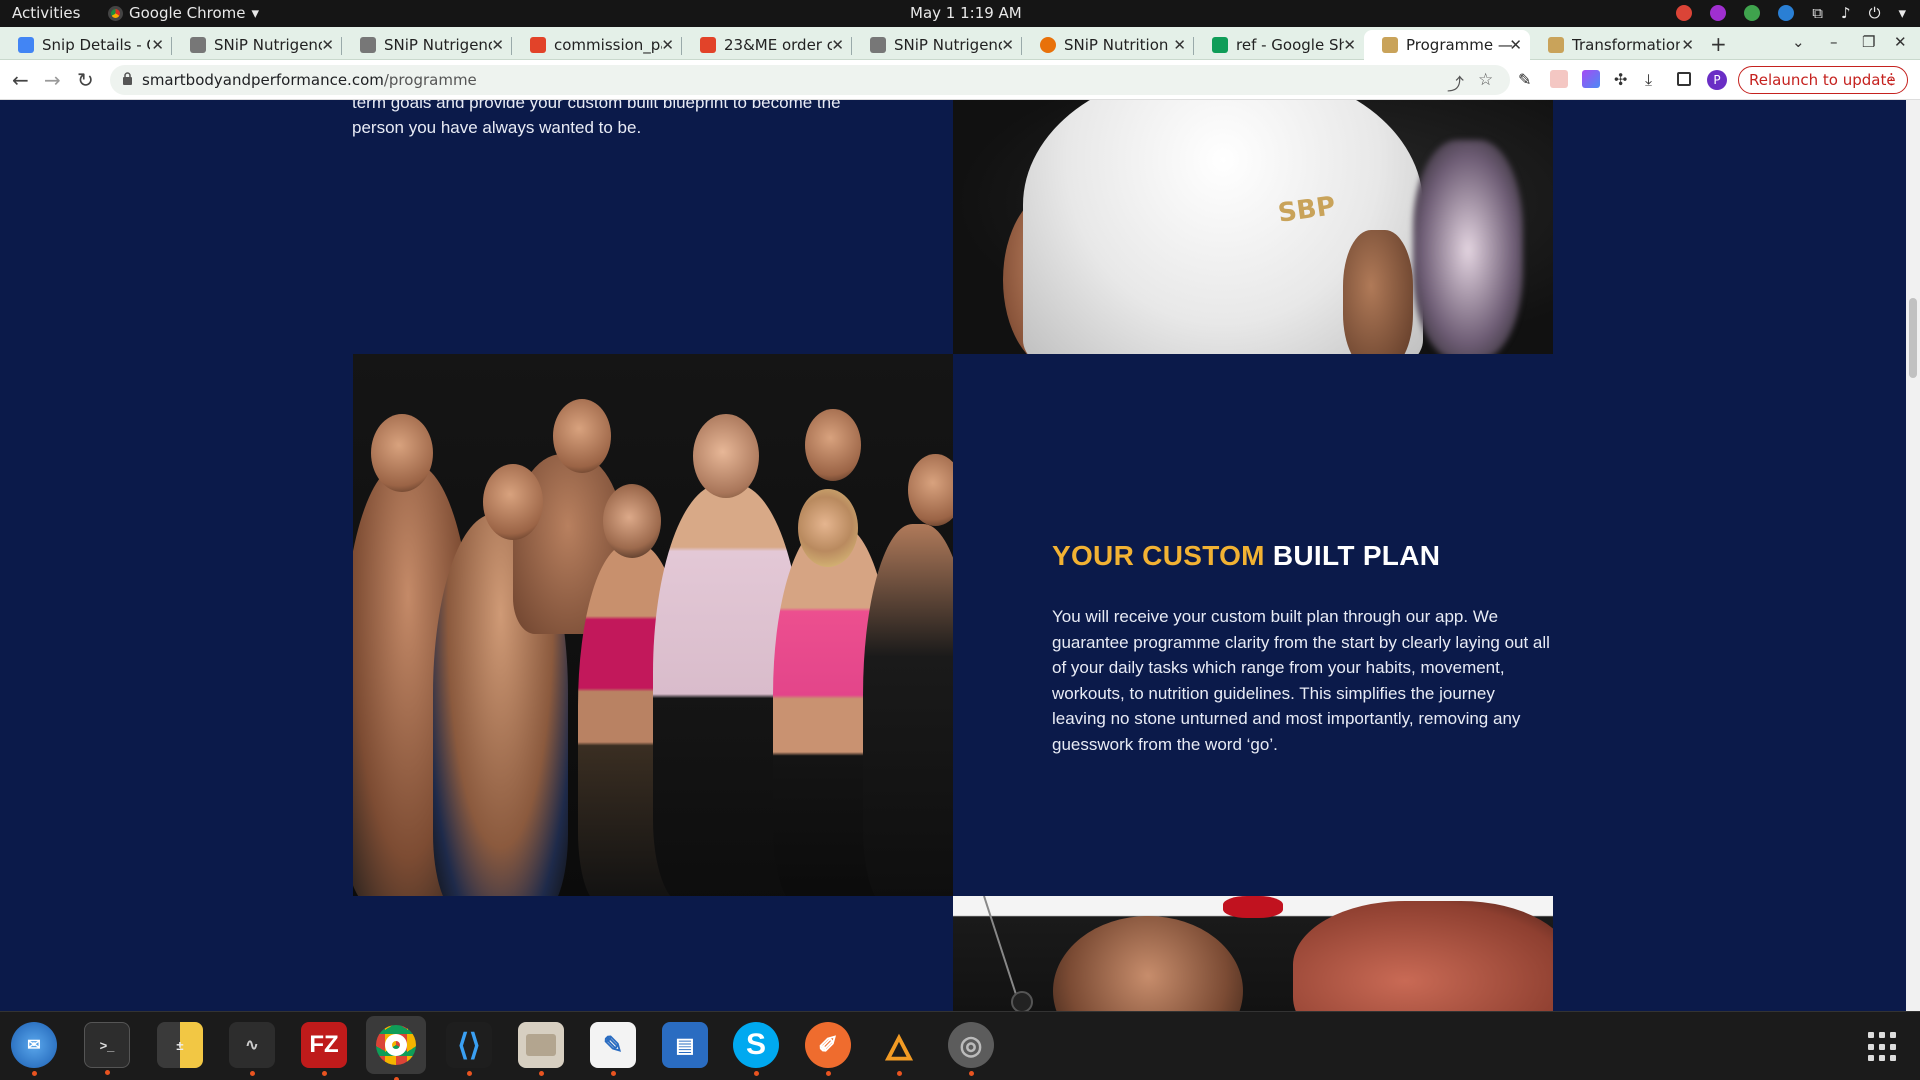 This screenshot has width=1920, height=1080. What do you see at coordinates (252, 1045) in the screenshot?
I see `monitor-icon: ∿` at bounding box center [252, 1045].